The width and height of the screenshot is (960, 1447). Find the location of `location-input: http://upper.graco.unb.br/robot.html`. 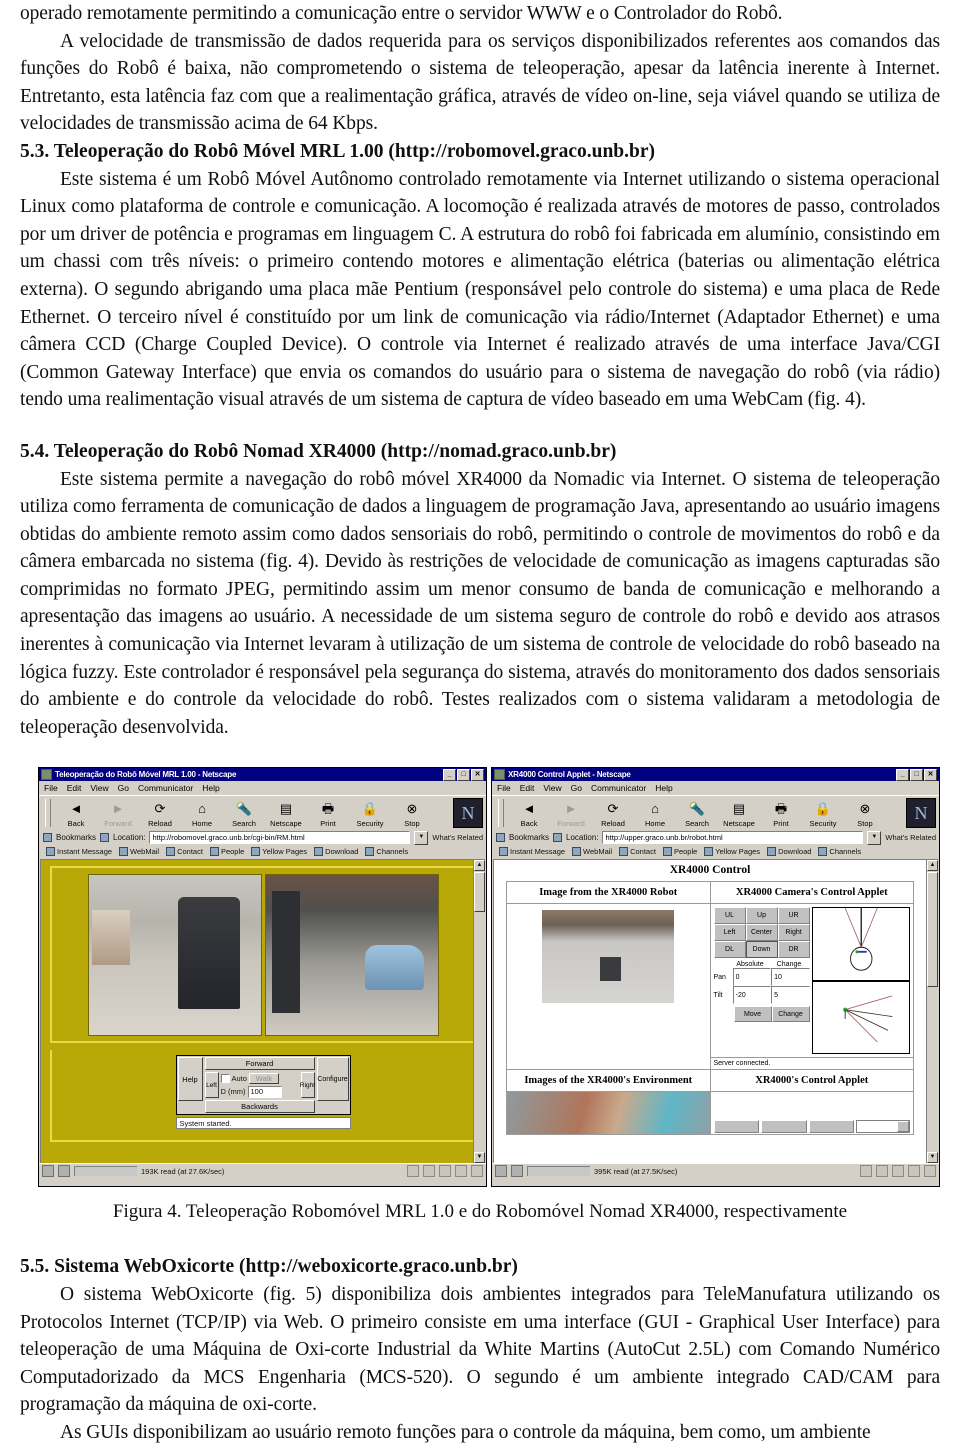

location-input: http://upper.graco.unb.br/robot.html is located at coordinates (733, 838).